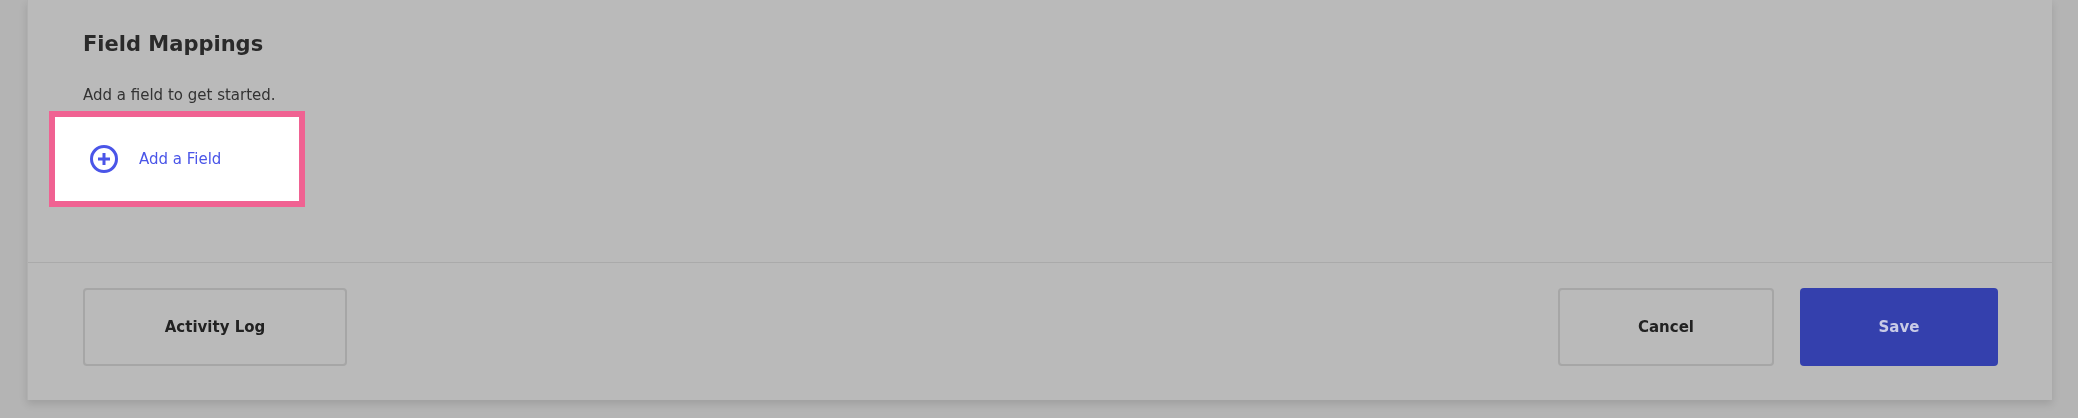 The width and height of the screenshot is (2078, 418). I want to click on section-title: Field Mappings, so click(174, 44).